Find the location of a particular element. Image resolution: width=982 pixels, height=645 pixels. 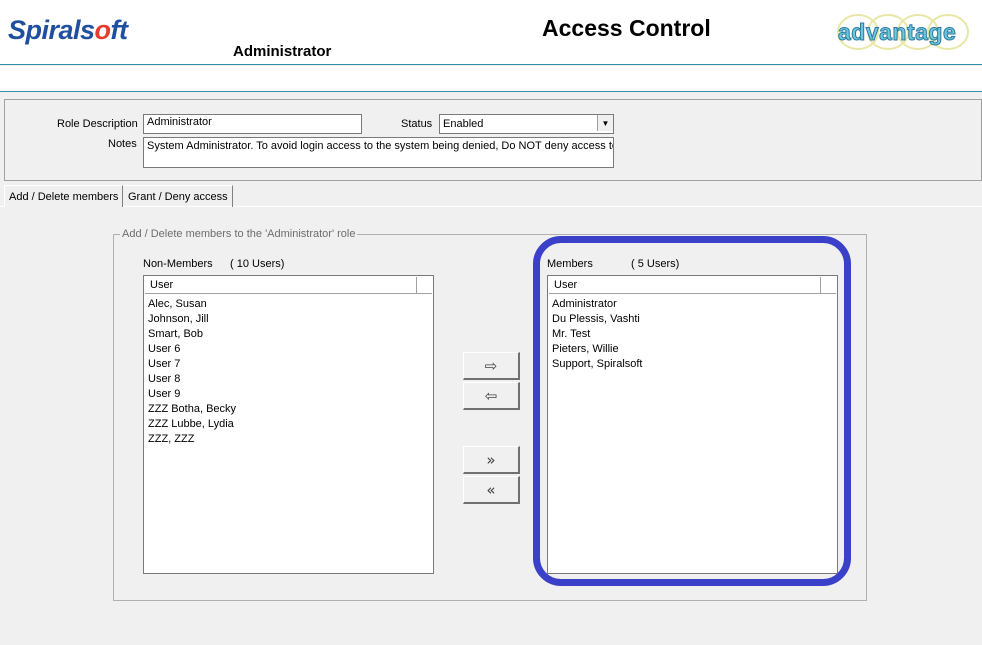

remove-all-members-button: « is located at coordinates (491, 490).